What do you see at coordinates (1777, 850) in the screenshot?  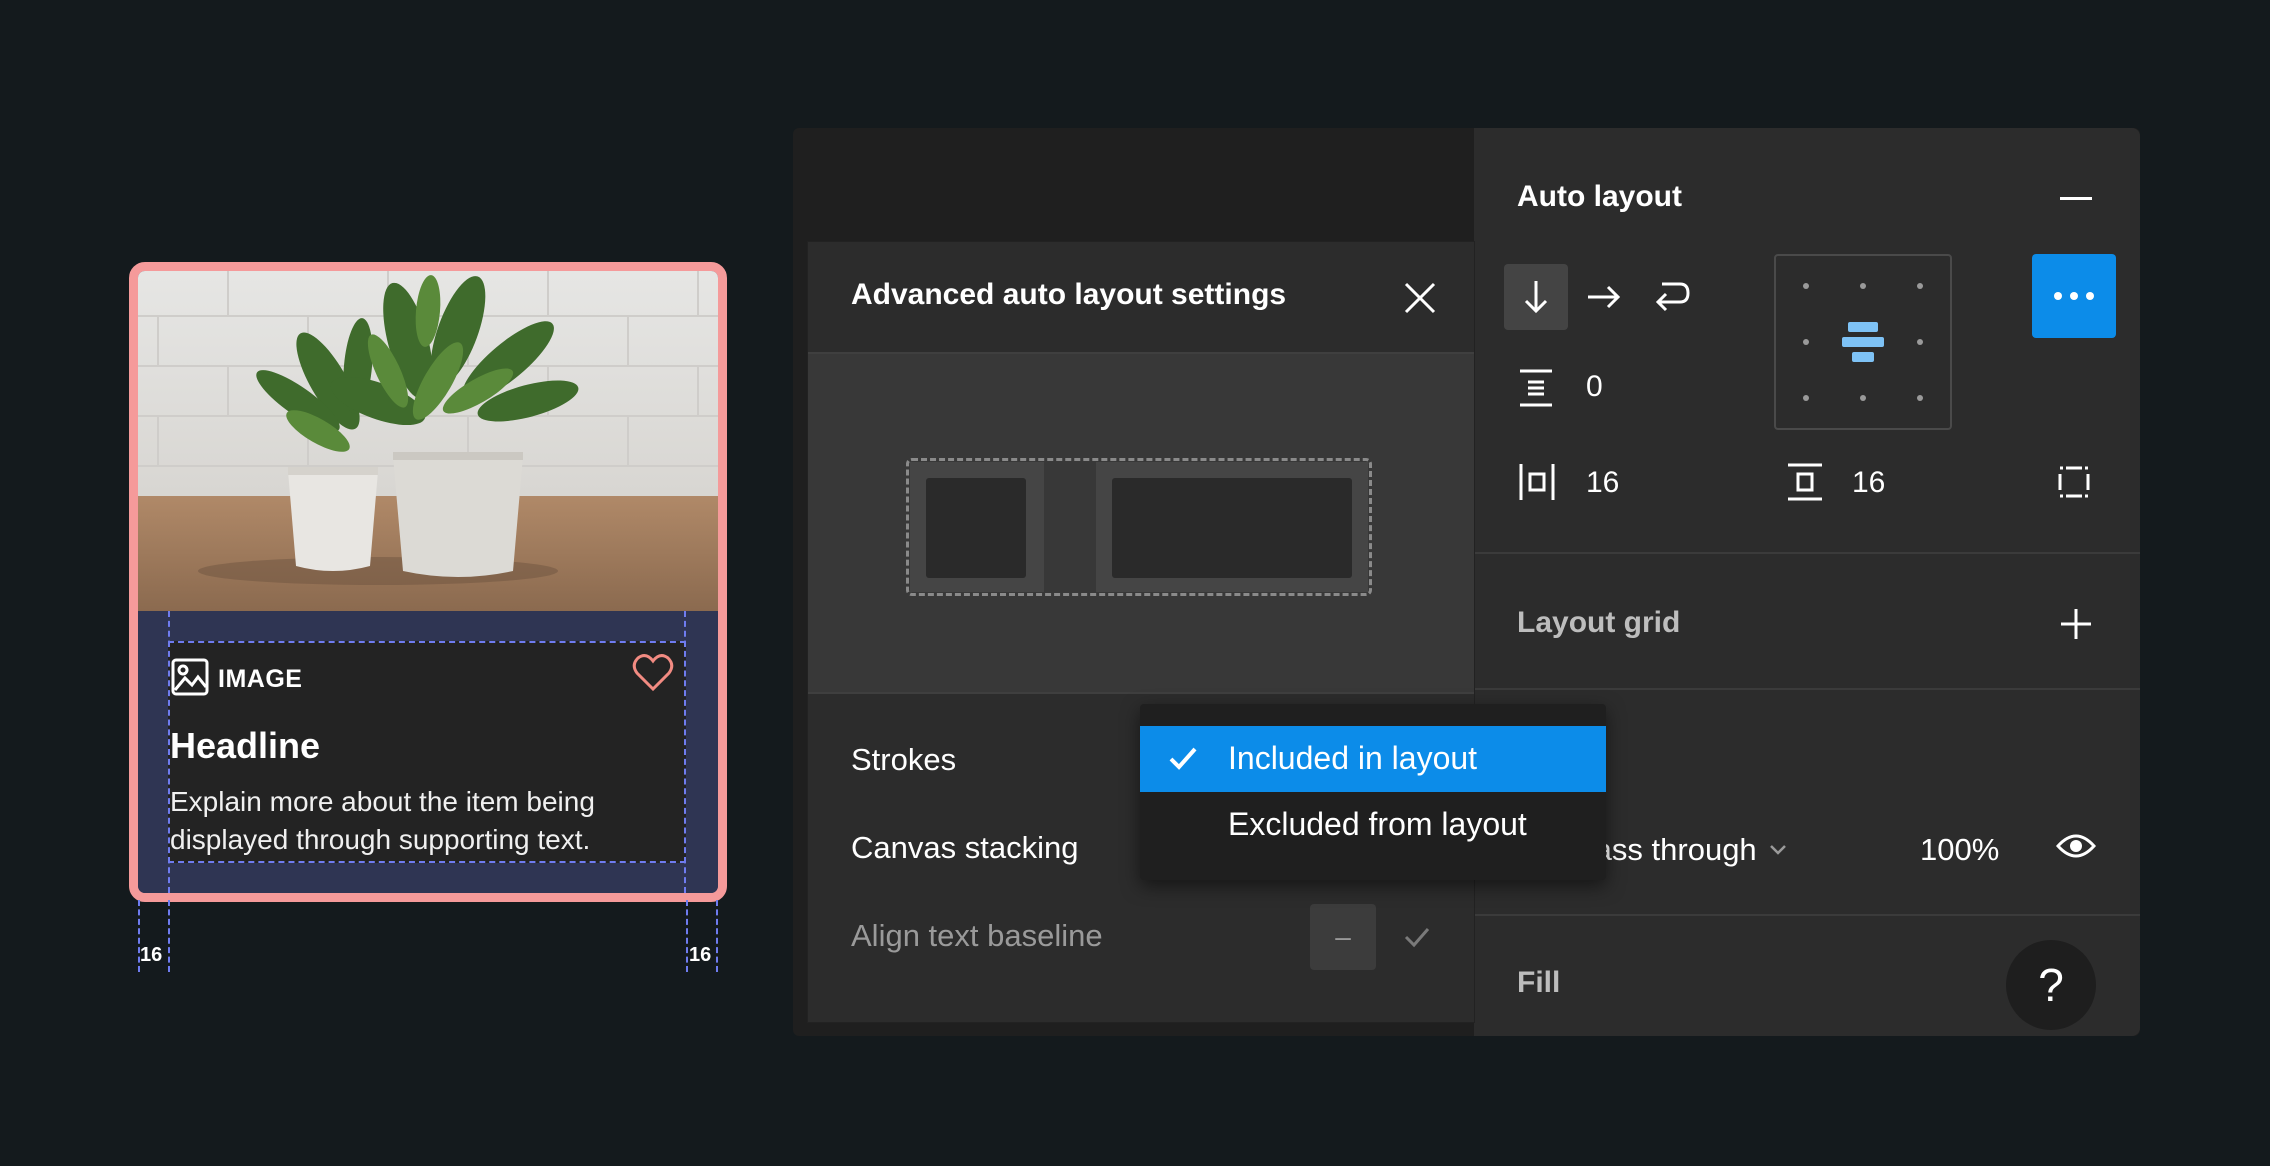 I see `chevron-down-icon` at bounding box center [1777, 850].